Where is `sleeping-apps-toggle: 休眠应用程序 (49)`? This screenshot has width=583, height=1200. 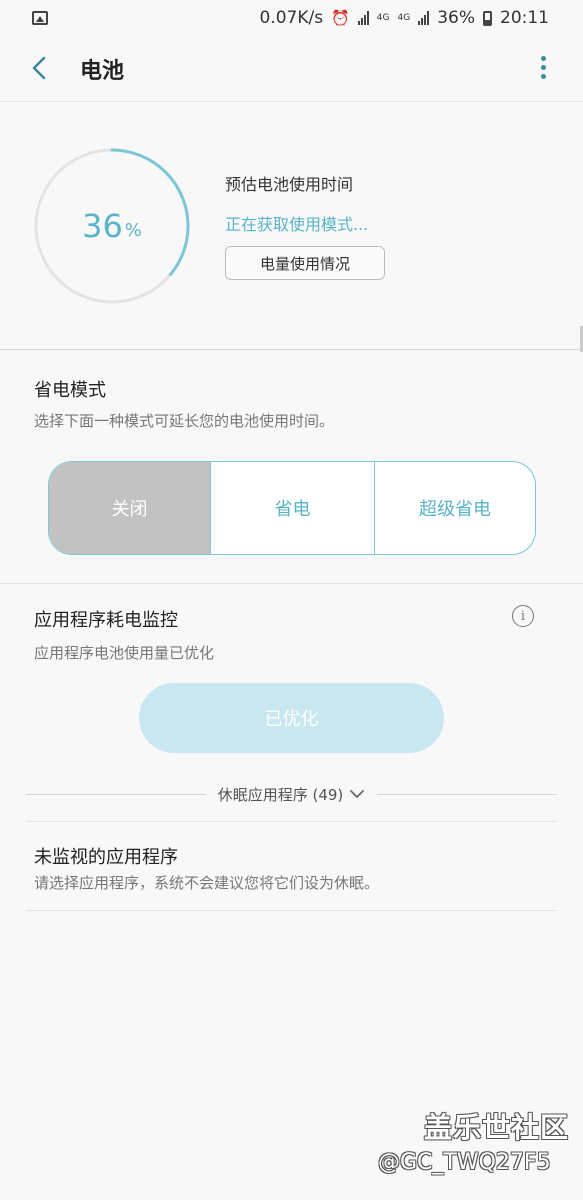 sleeping-apps-toggle: 休眠应用程序 (49) is located at coordinates (292, 794).